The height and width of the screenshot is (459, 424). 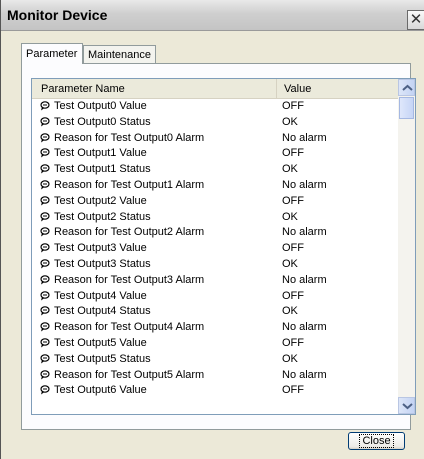 What do you see at coordinates (129, 279) in the screenshot?
I see `parameter-name: Reason for Test Output3 Alarm` at bounding box center [129, 279].